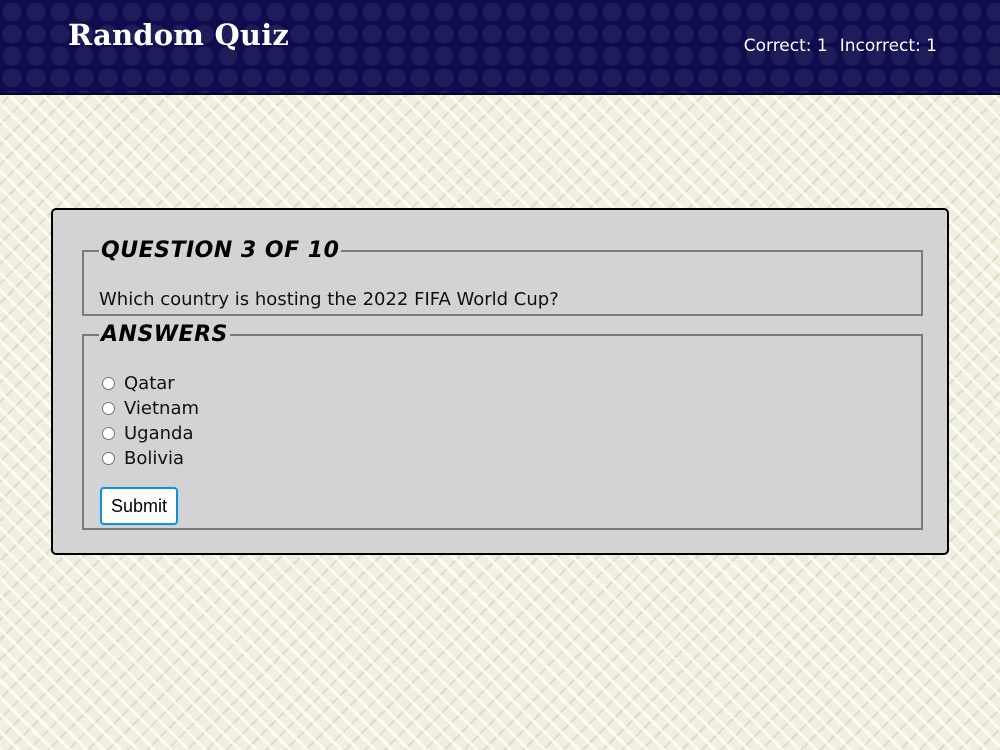 This screenshot has width=1000, height=750. What do you see at coordinates (179, 35) in the screenshot?
I see `app-title: Random Quiz` at bounding box center [179, 35].